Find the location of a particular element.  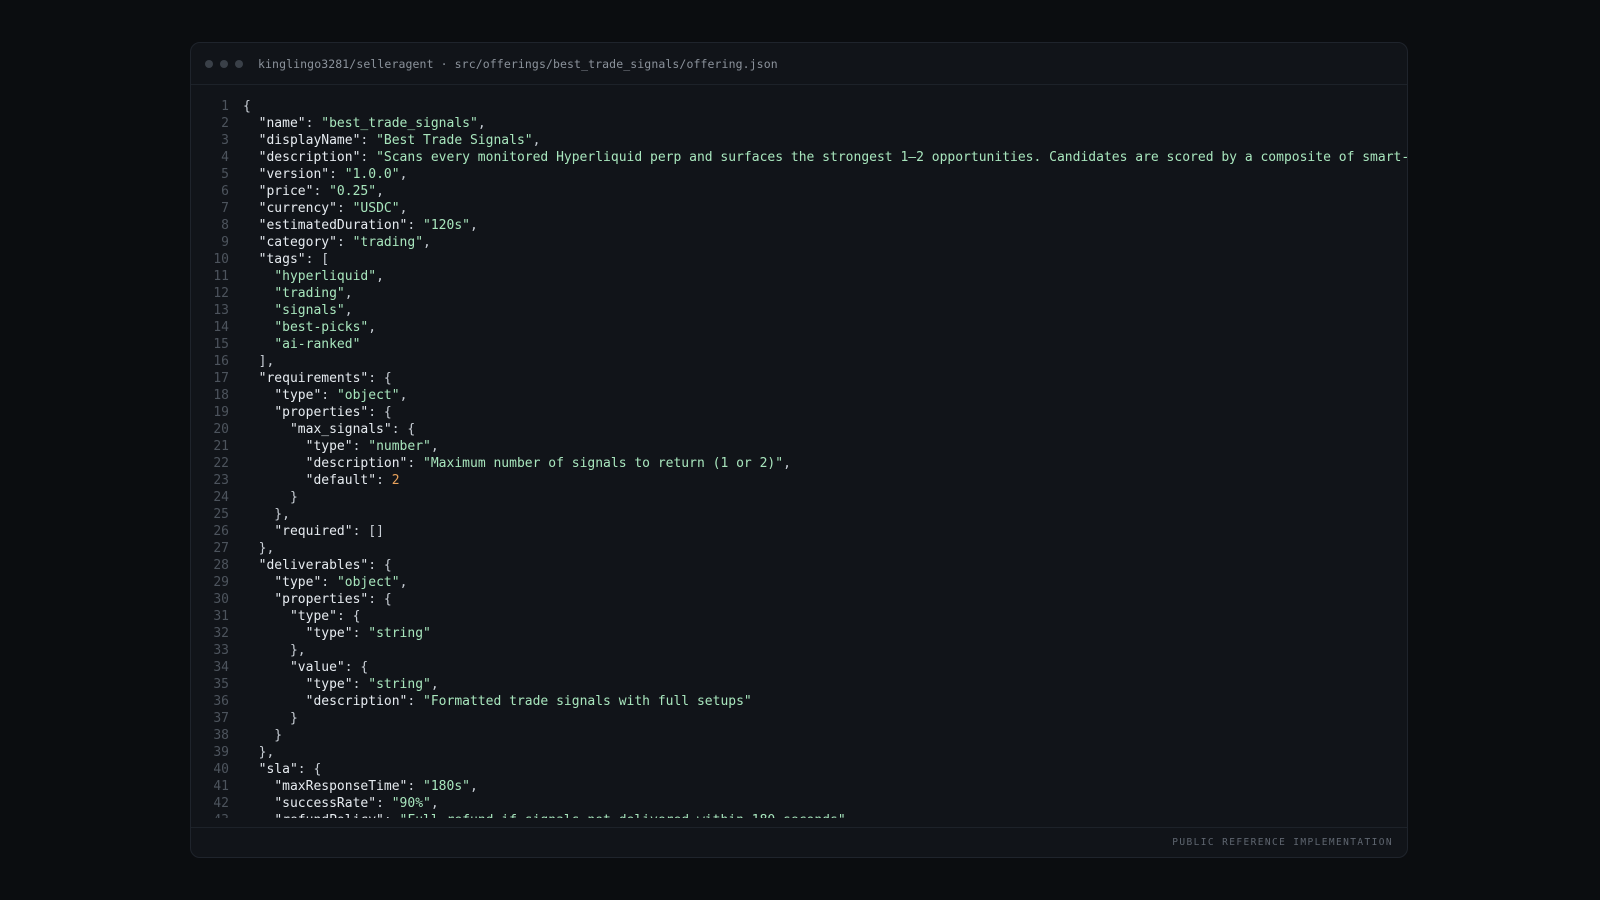

code-token: "1.0.0" is located at coordinates (372, 174).